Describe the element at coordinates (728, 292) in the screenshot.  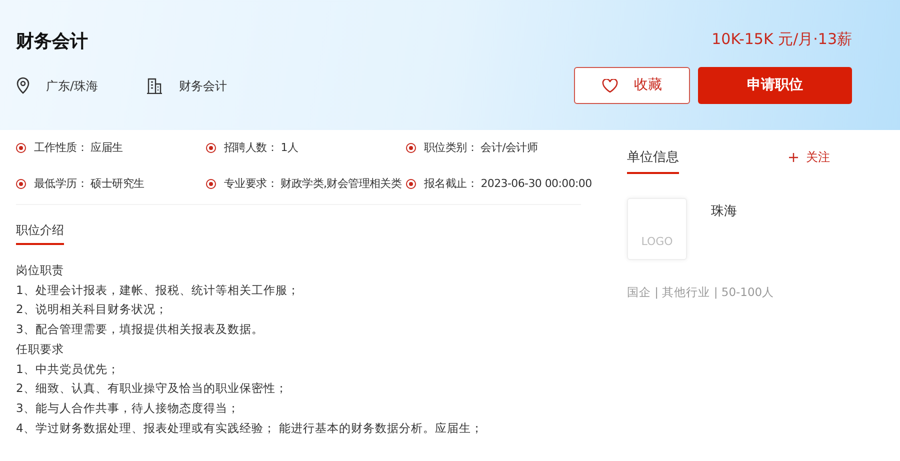
I see `company-tags: 国企 | 其他行业 | 50-100人` at that location.